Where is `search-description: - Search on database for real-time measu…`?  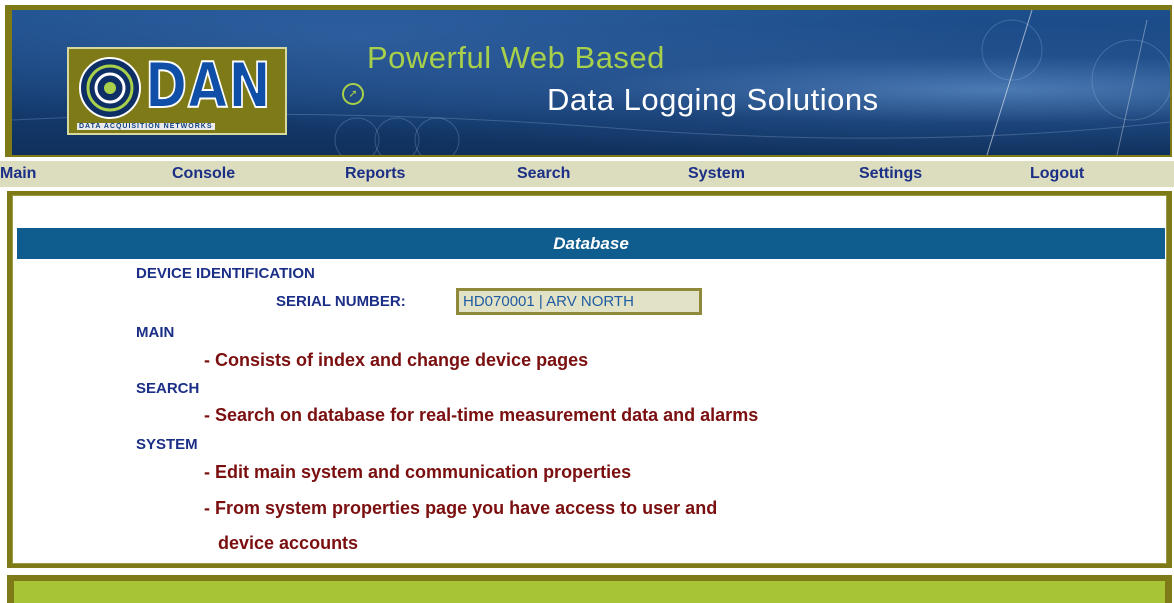
search-description: - Search on database for real-time measu… is located at coordinates (481, 415).